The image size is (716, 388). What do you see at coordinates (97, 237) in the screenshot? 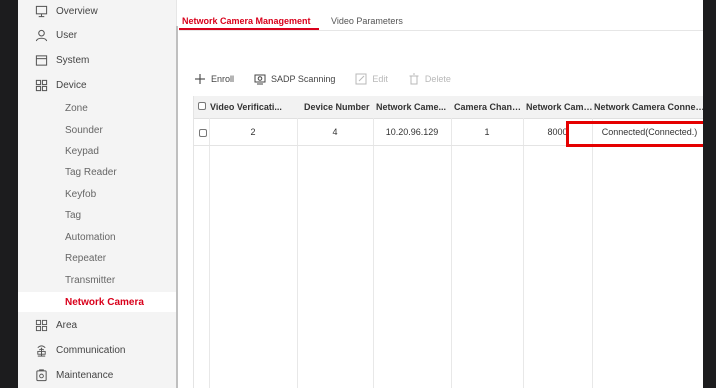
I see `sidebar-subitem-automation: Automation` at bounding box center [97, 237].